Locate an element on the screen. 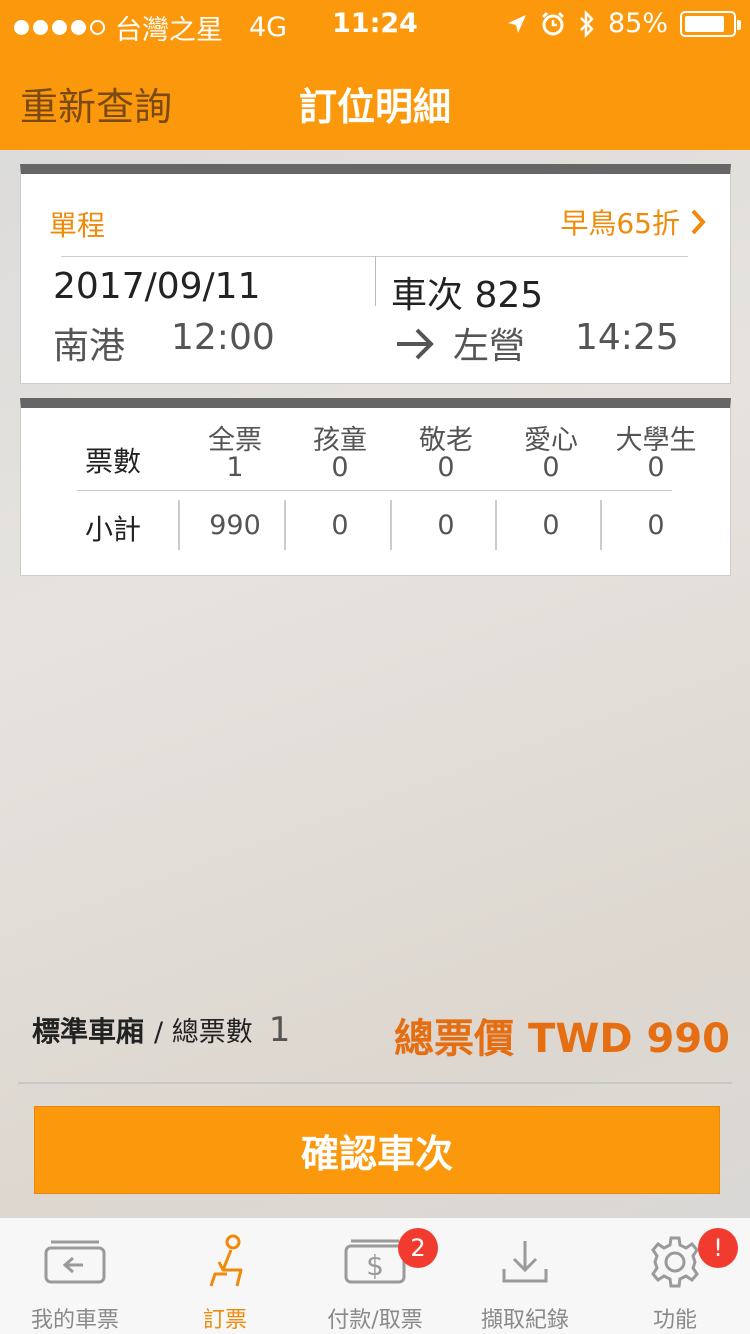  car-type: 標準車廂 is located at coordinates (88, 1031).